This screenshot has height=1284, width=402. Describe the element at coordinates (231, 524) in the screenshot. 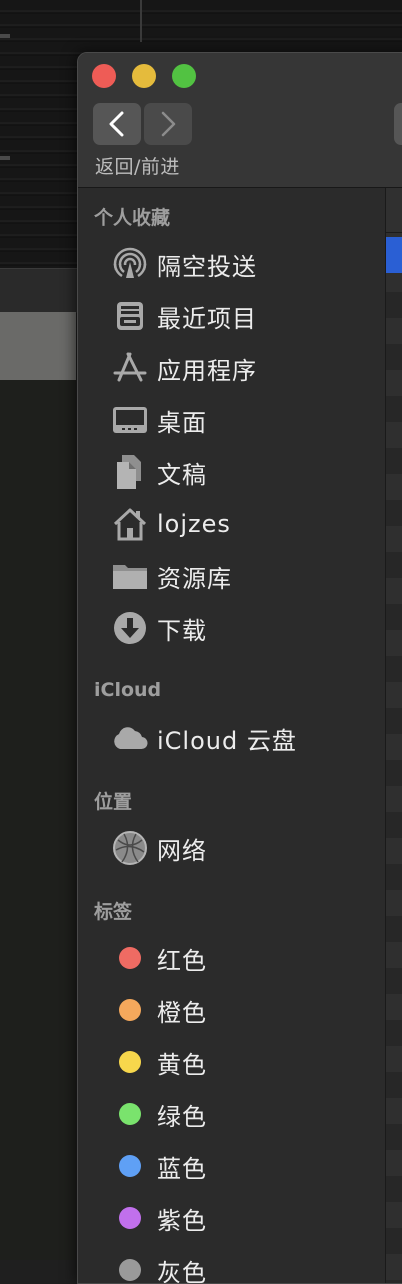

I see `sidebar-item-home: lojzes` at that location.